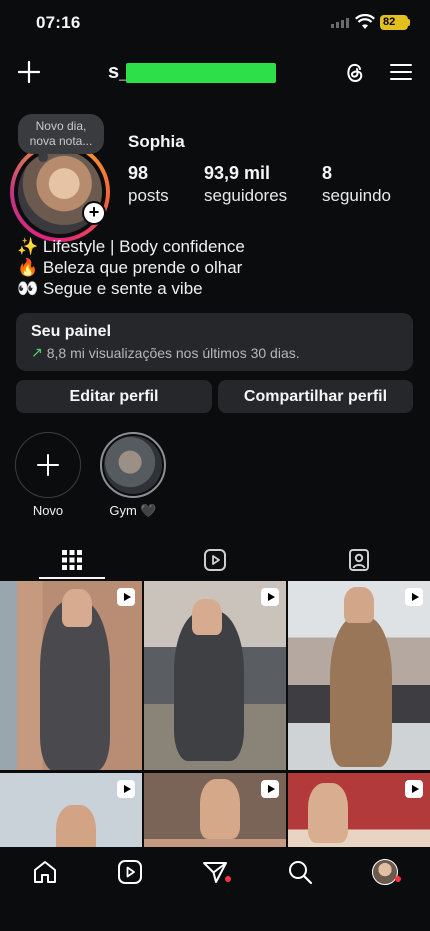 This screenshot has height=931, width=430. I want to click on menu-button, so click(401, 72).